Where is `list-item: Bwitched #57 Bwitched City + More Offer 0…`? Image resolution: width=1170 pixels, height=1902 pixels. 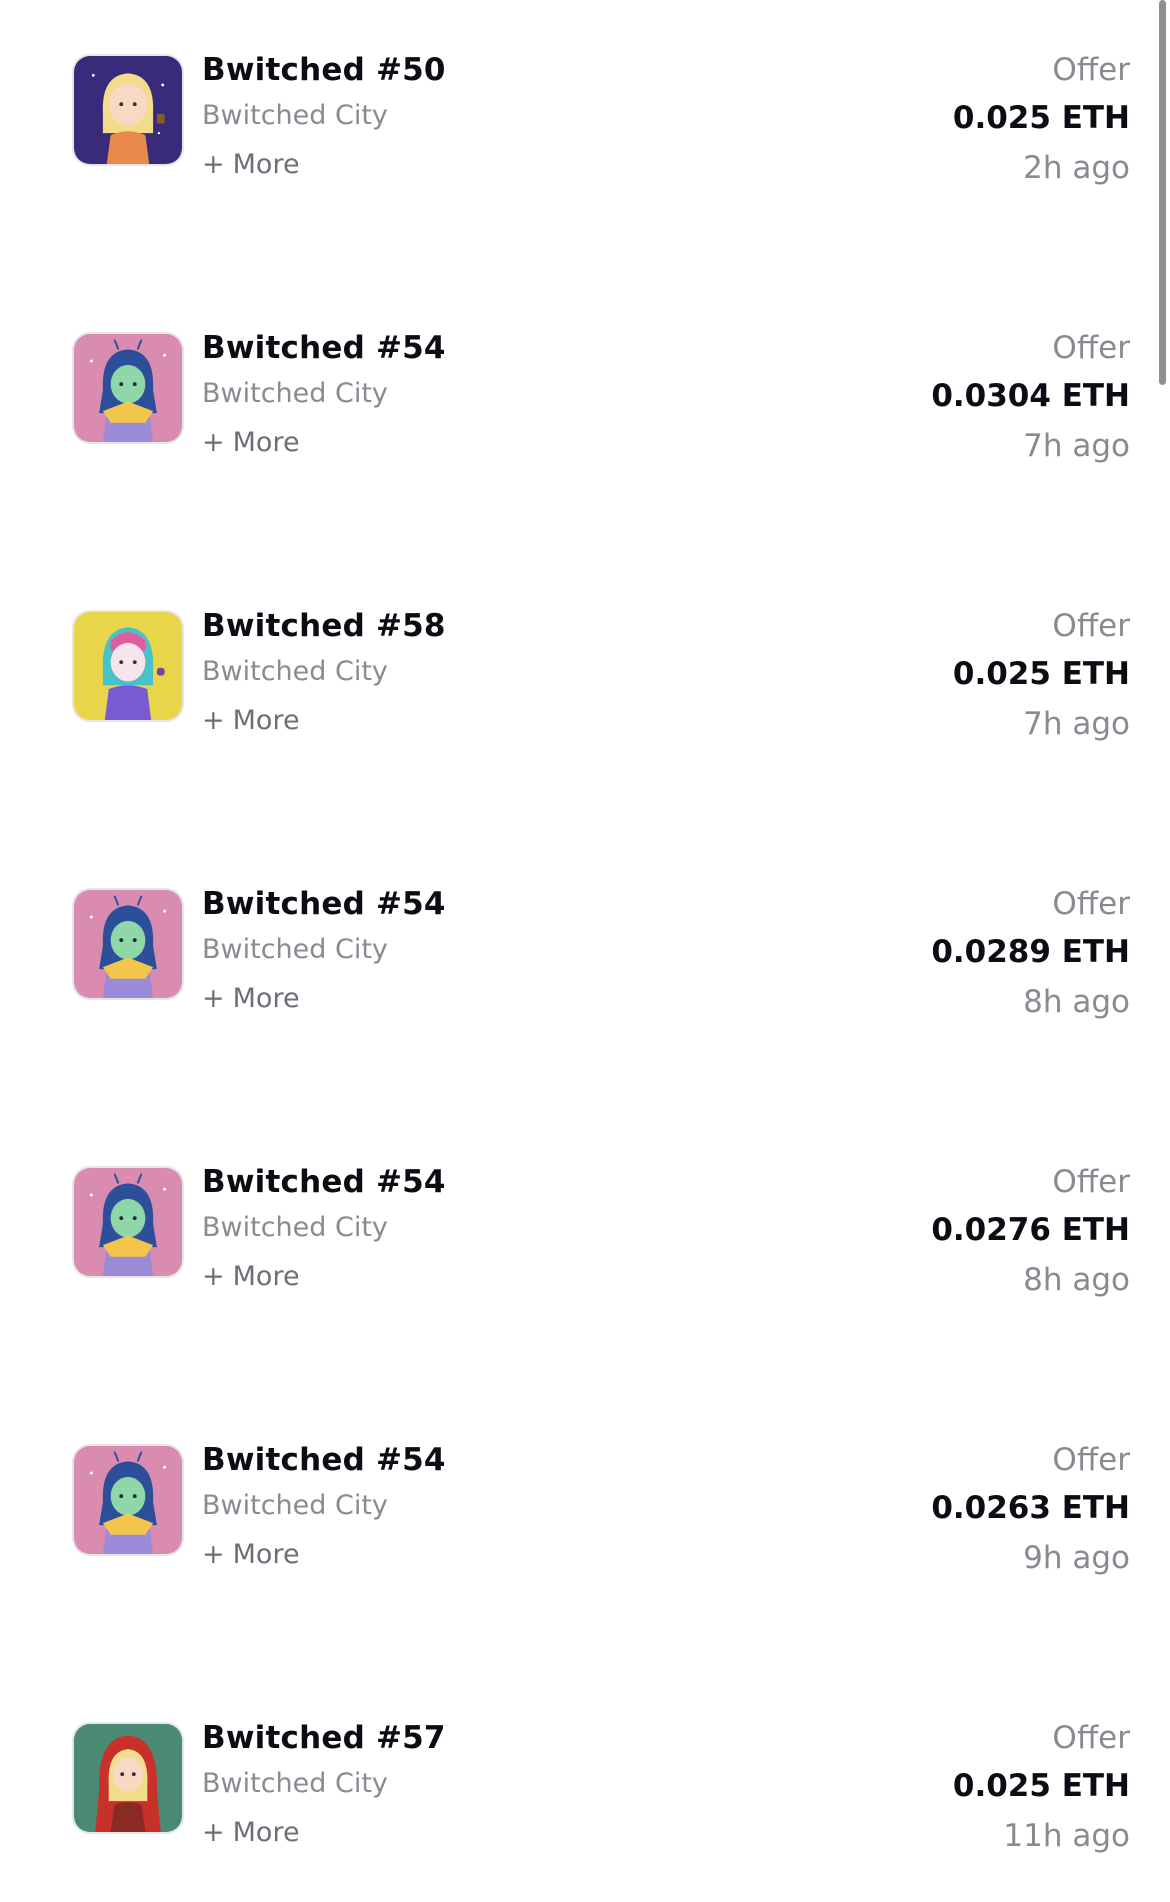 list-item: Bwitched #57 Bwitched City + More Offer 0… is located at coordinates (585, 1811).